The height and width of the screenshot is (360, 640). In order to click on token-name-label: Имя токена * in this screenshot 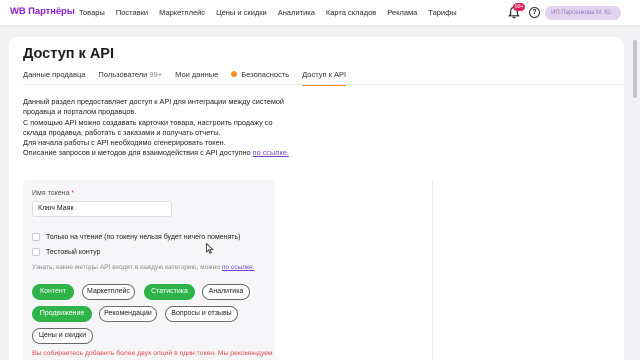, I will do `click(53, 193)`.